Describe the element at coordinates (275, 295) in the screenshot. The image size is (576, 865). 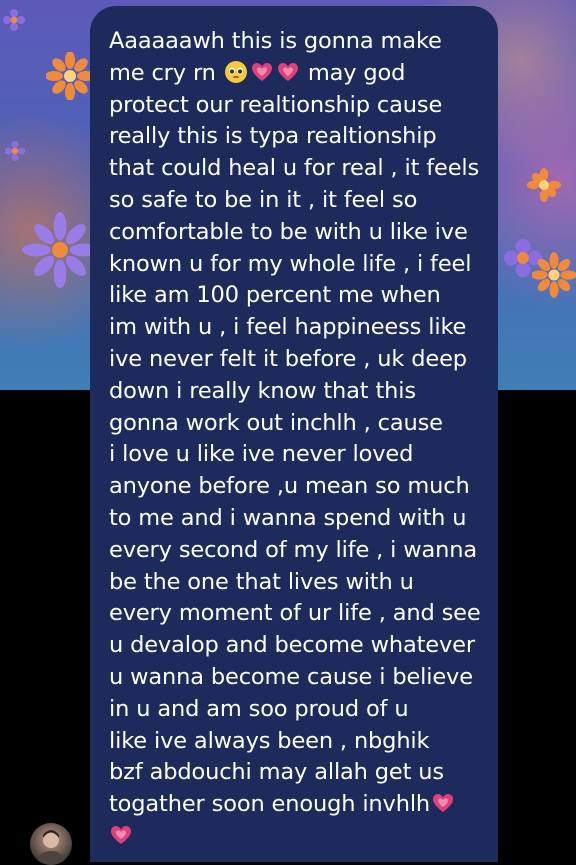
I see `message-line: like am 100 percent me when` at that location.